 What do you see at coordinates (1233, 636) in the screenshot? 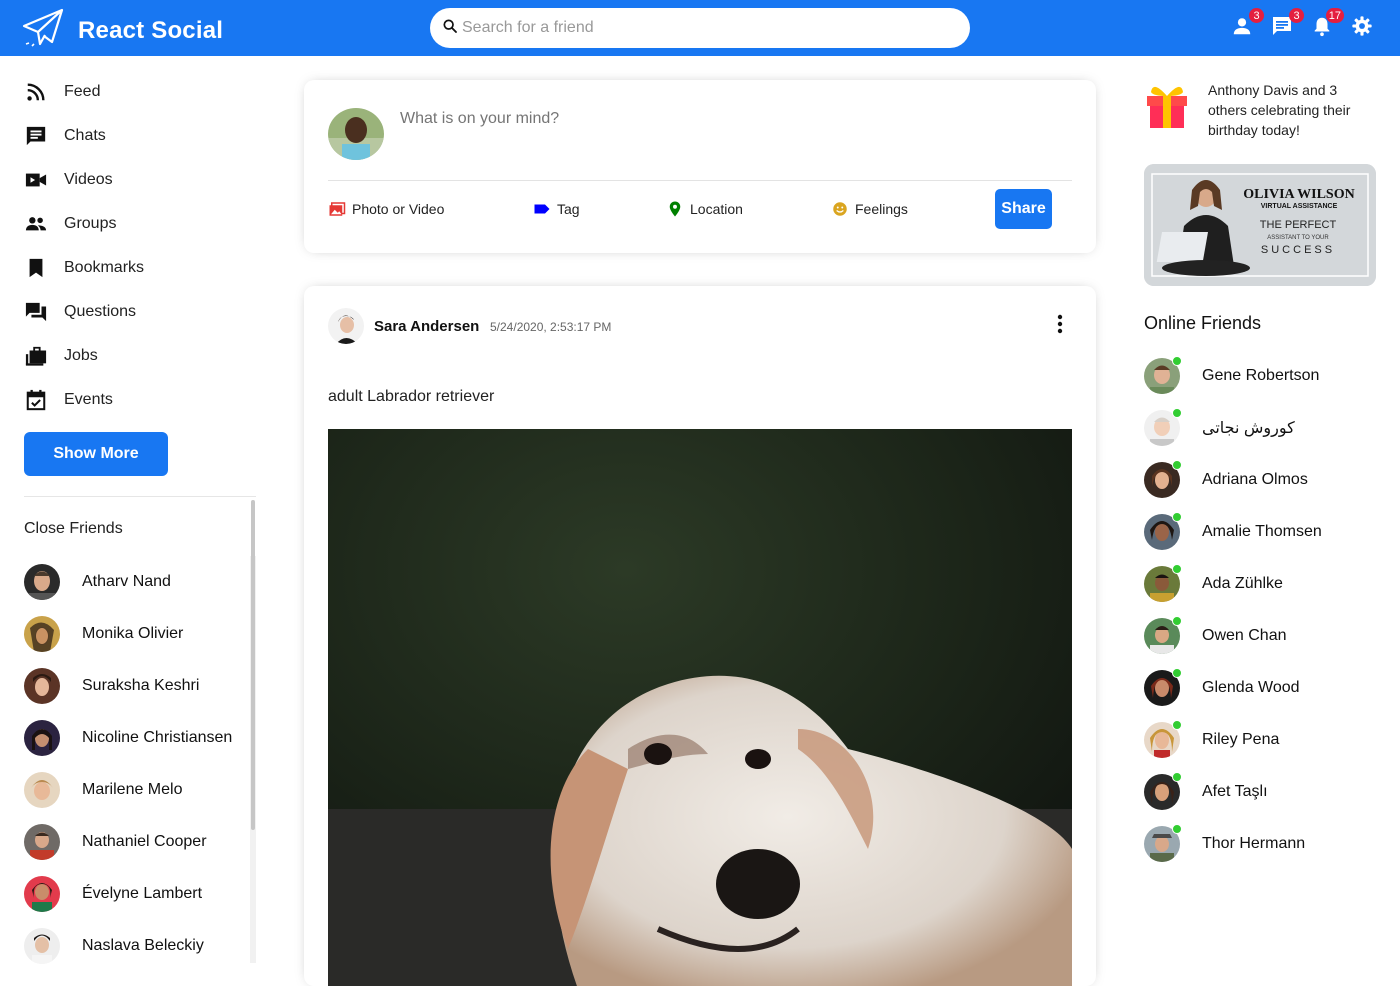
I see `list-item: Owen Chan` at bounding box center [1233, 636].